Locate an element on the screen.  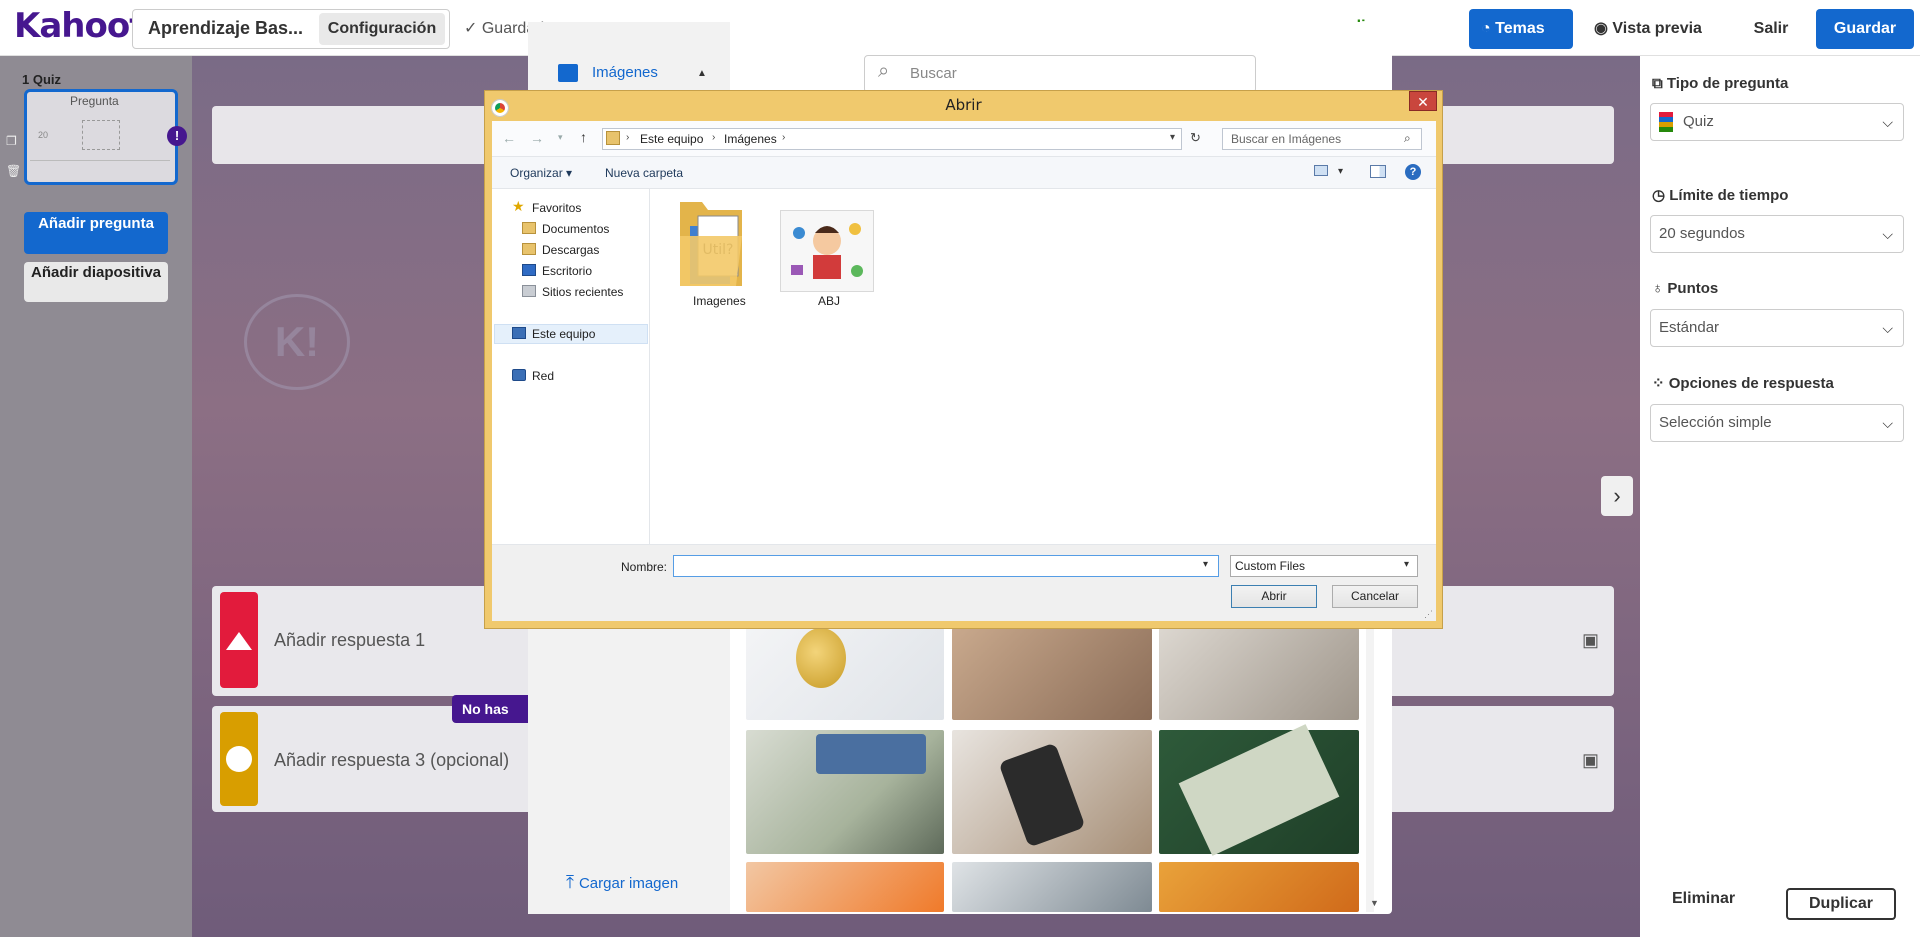
file-name-input is located at coordinates (946, 566).